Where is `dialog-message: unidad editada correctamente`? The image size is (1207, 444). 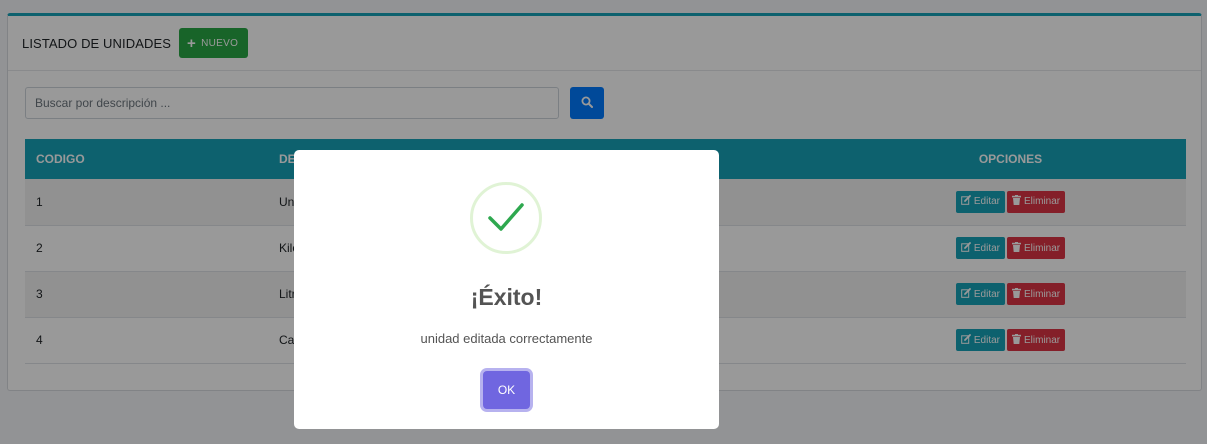 dialog-message: unidad editada correctamente is located at coordinates (506, 338).